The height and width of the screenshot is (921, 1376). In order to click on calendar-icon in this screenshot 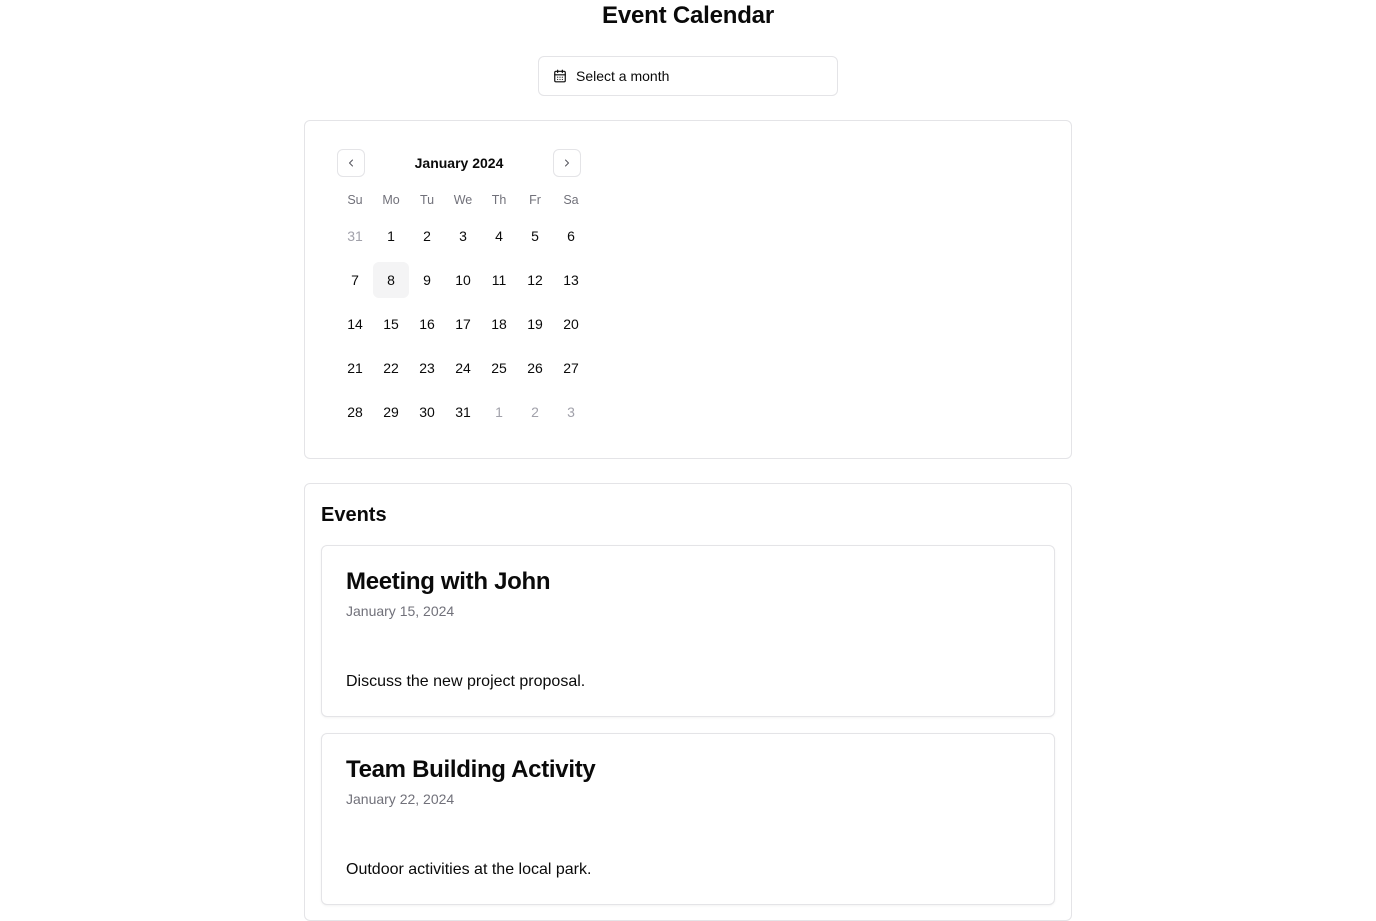, I will do `click(560, 76)`.